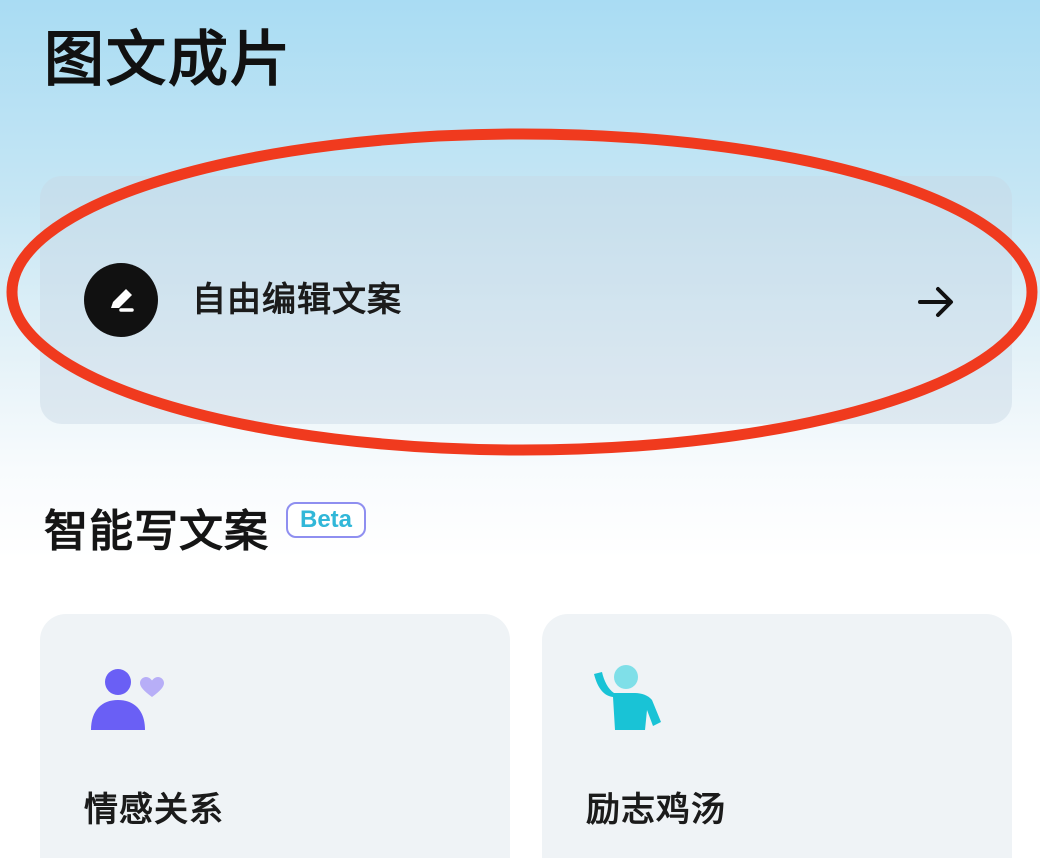 The width and height of the screenshot is (1040, 858). Describe the element at coordinates (656, 810) in the screenshot. I see `topic-label: 励志鸡汤` at that location.